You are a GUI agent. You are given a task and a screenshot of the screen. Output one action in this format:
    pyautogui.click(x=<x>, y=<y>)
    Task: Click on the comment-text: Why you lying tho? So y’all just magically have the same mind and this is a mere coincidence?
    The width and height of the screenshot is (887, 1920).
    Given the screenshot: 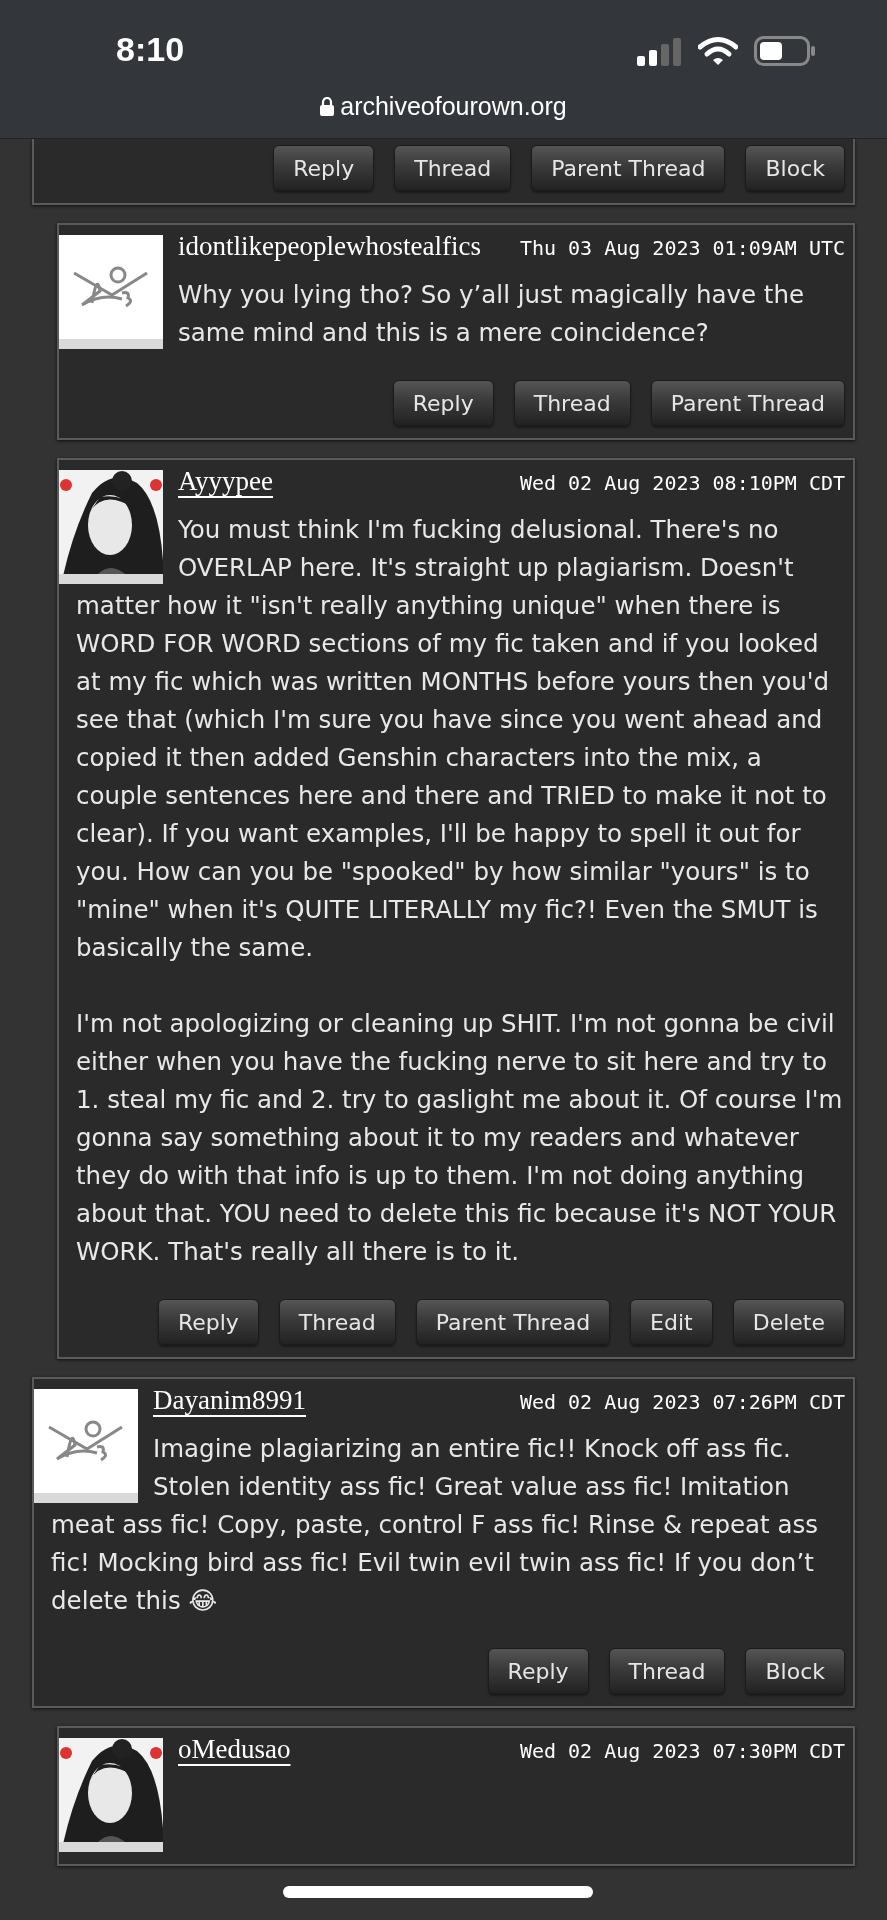 What is the action you would take?
    pyautogui.click(x=491, y=314)
    